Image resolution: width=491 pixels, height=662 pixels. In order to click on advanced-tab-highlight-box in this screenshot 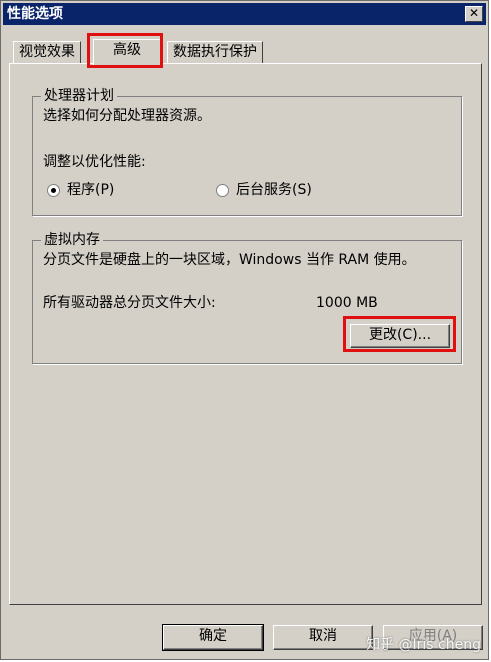, I will do `click(125, 50)`.